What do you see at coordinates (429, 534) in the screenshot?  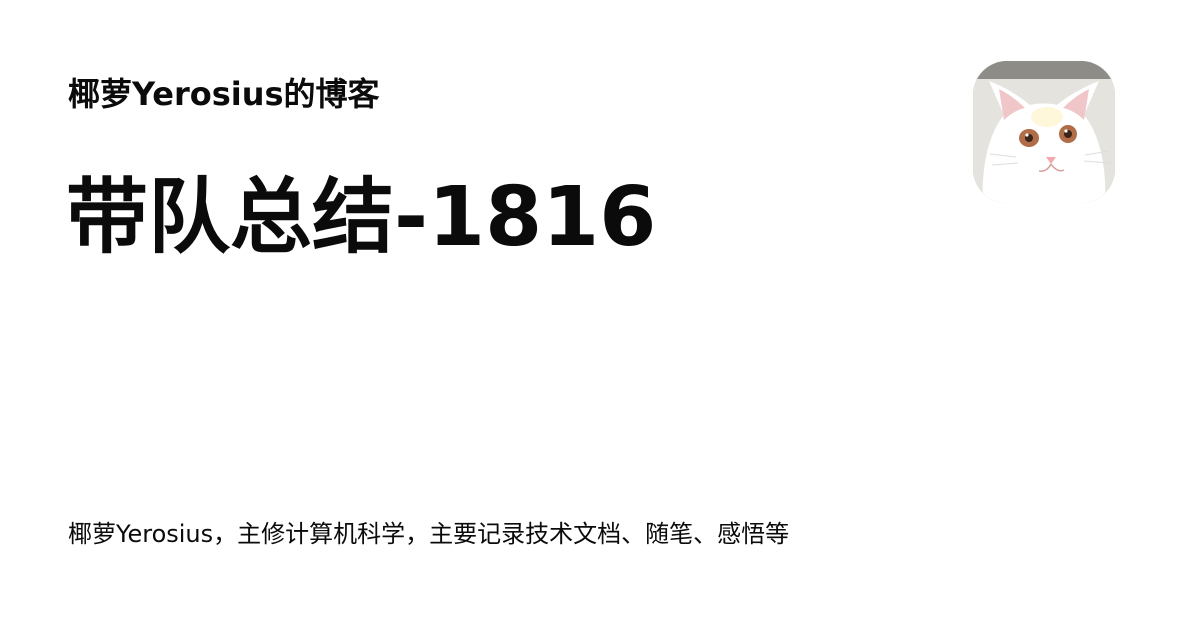 I see `site-description: 椰萝Yerosius，主修计算机科学，主要记录技术文档、随笔、感悟等` at bounding box center [429, 534].